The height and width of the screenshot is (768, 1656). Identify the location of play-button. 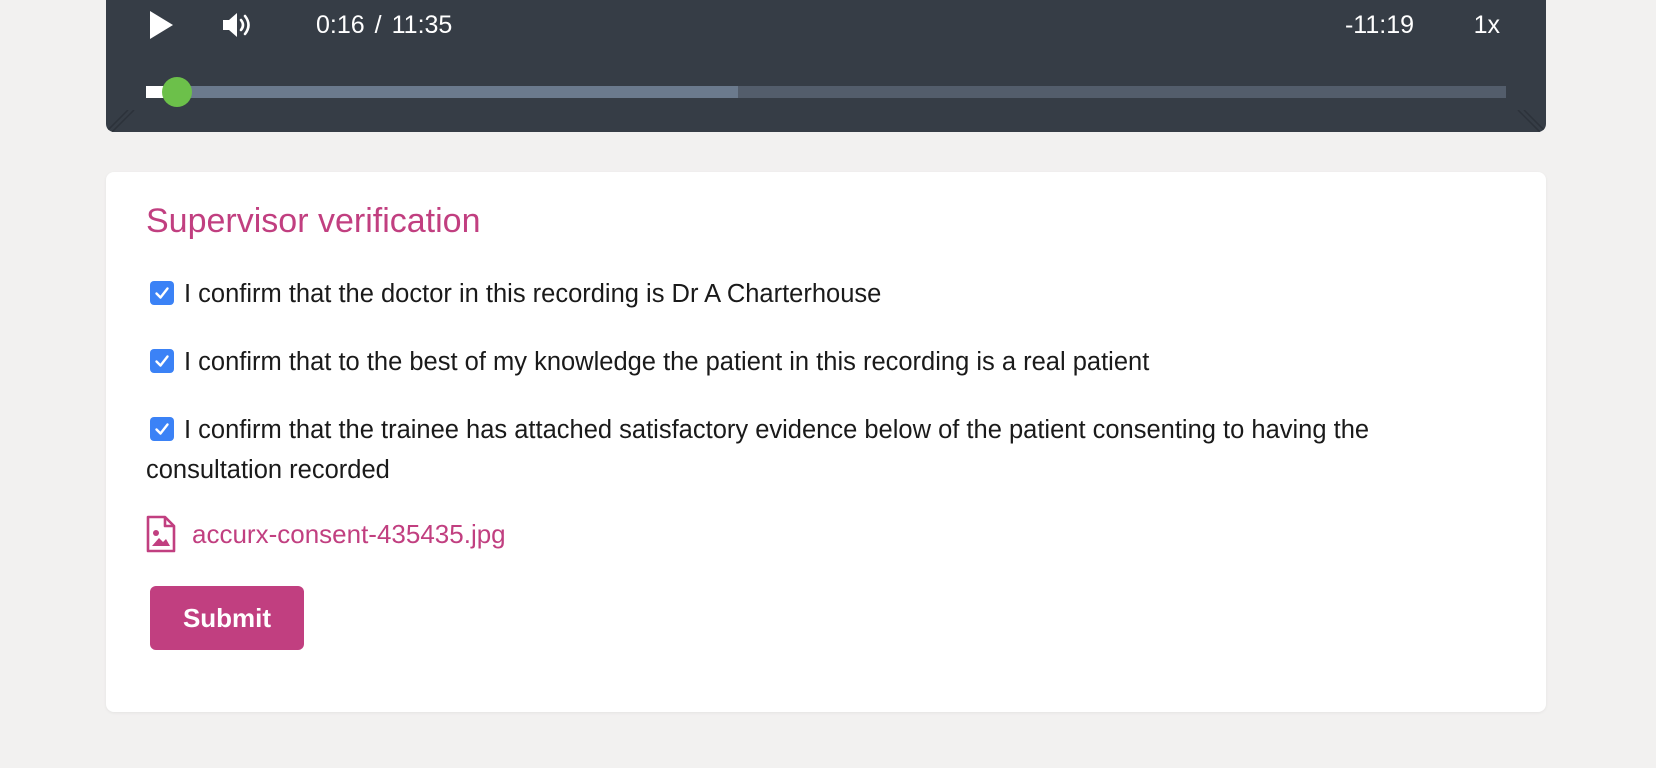
(161, 25).